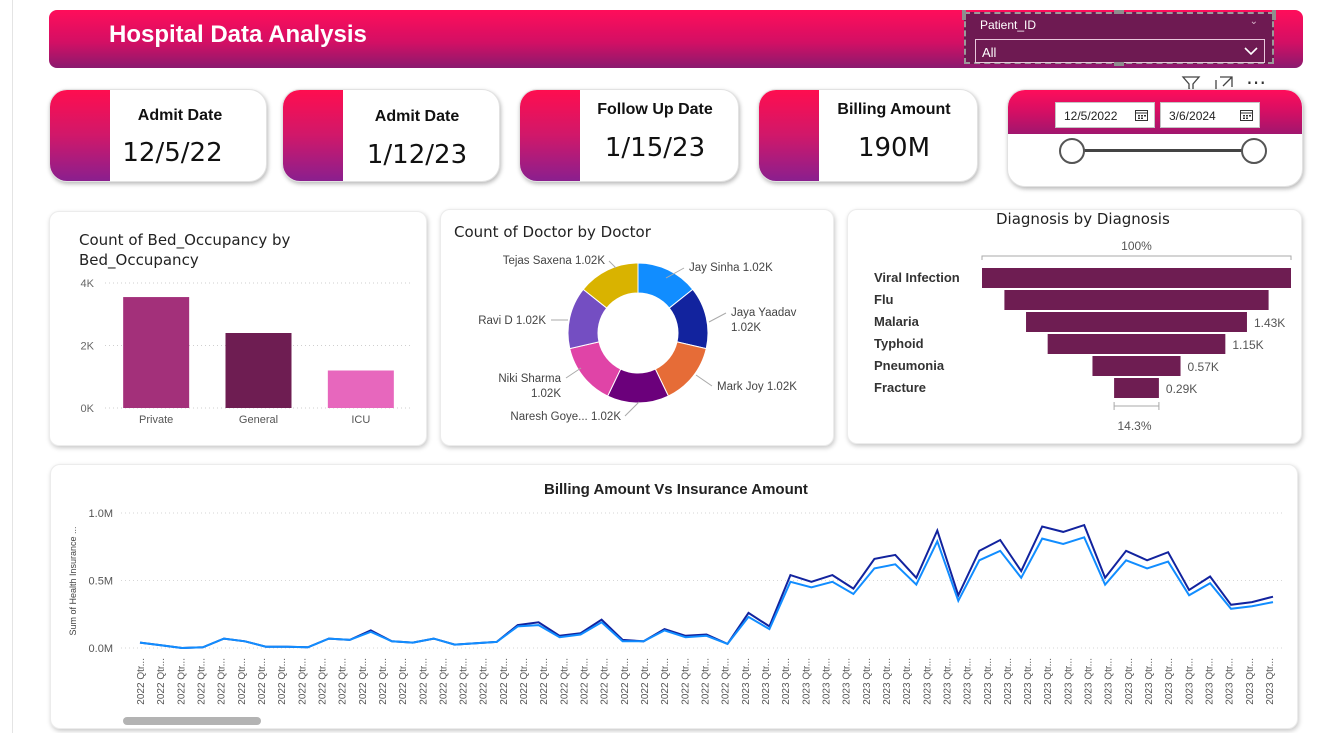 The height and width of the screenshot is (733, 1341). Describe the element at coordinates (1134, 426) in the screenshot. I see `funnel-bottom-label: 14.3%` at that location.